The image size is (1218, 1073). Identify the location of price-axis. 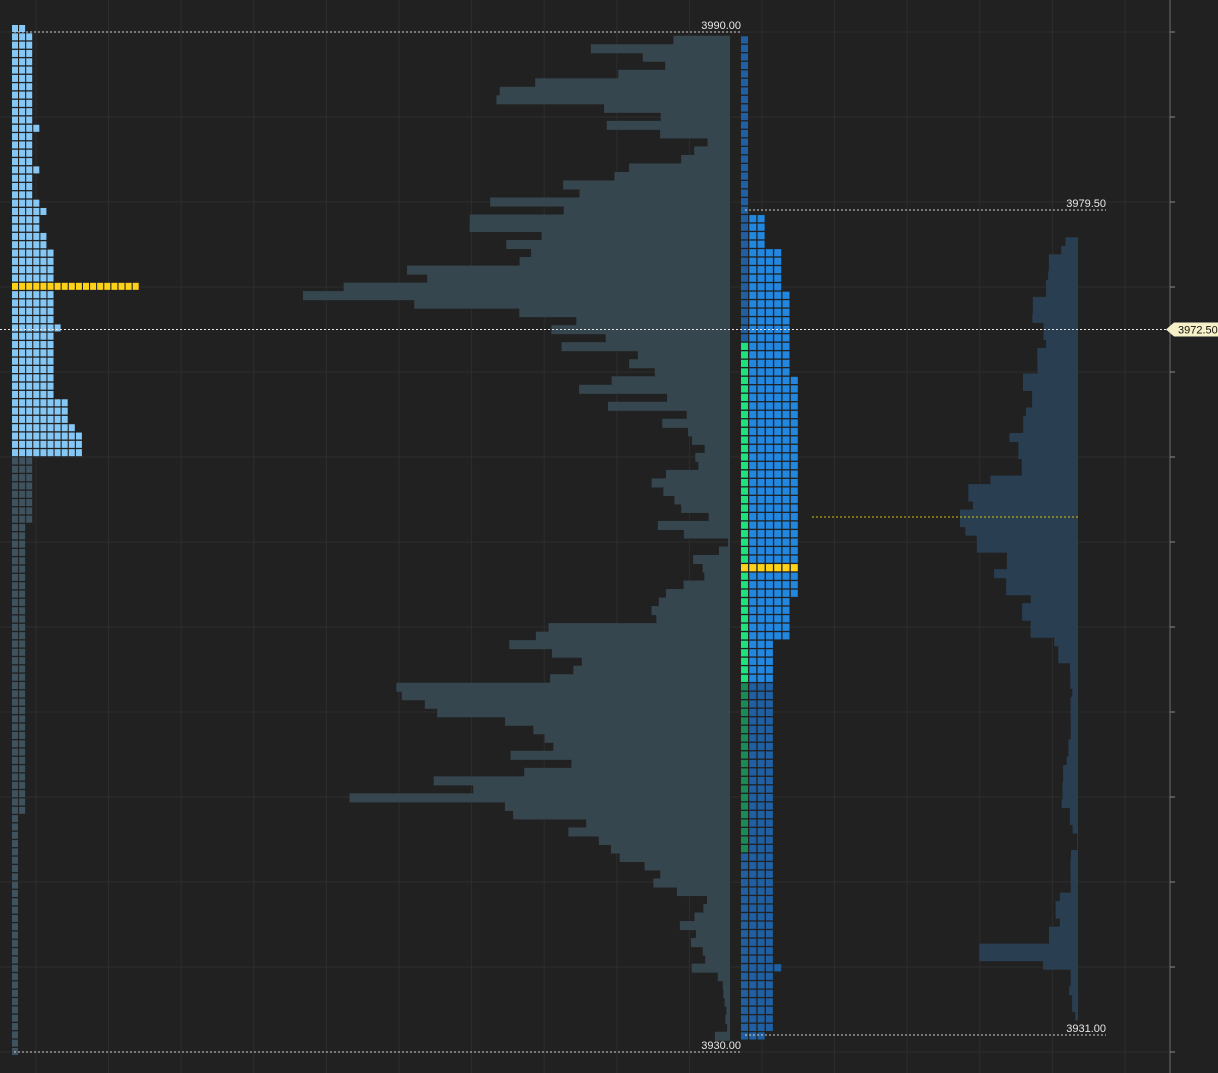
(1172, 536).